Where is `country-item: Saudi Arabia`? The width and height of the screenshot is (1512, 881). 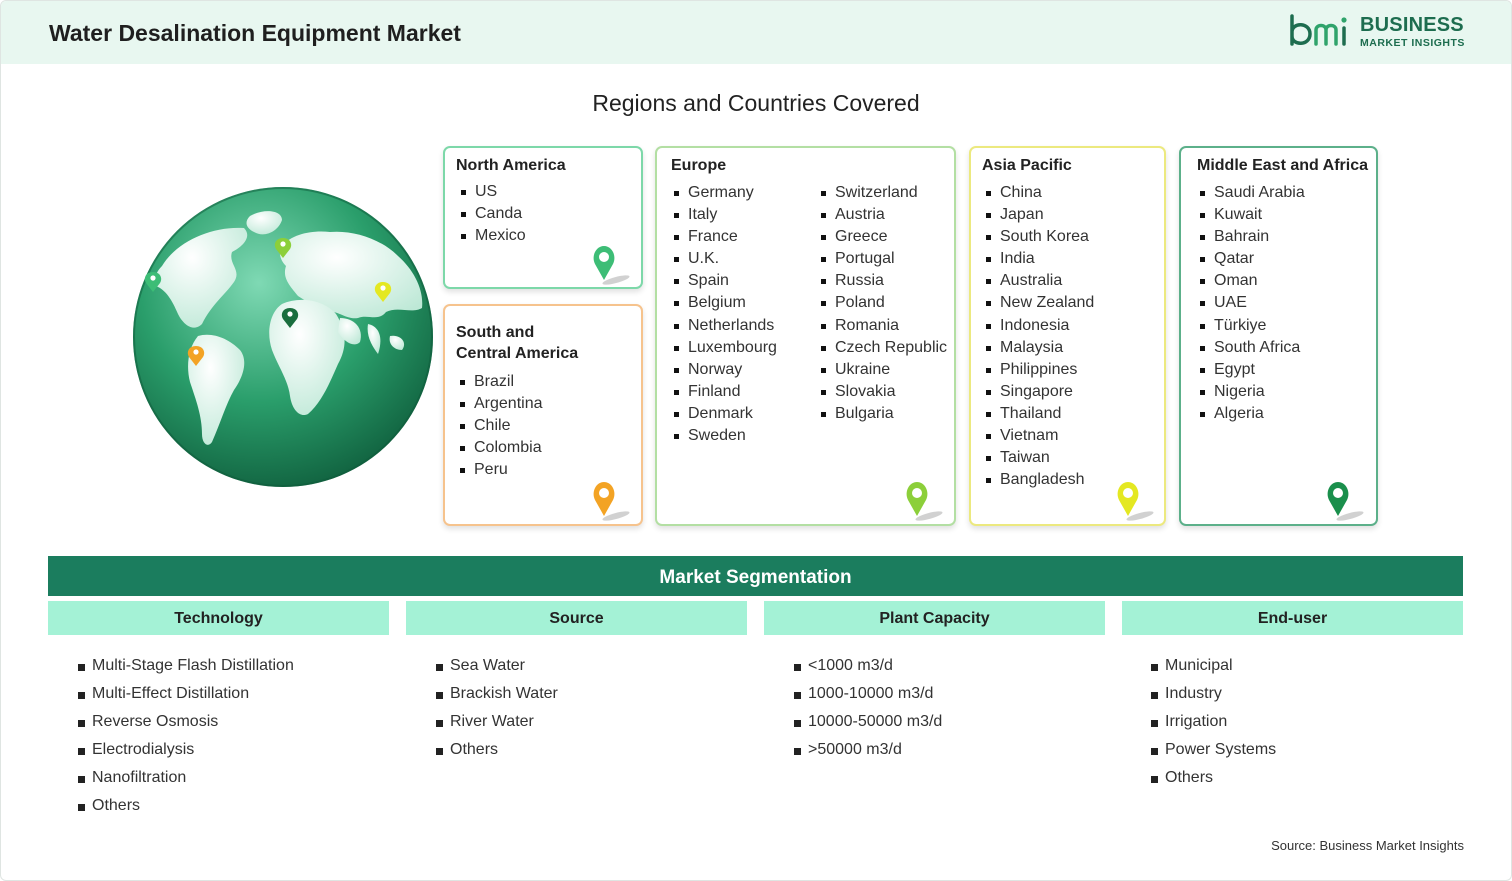
country-item: Saudi Arabia is located at coordinates (1251, 193).